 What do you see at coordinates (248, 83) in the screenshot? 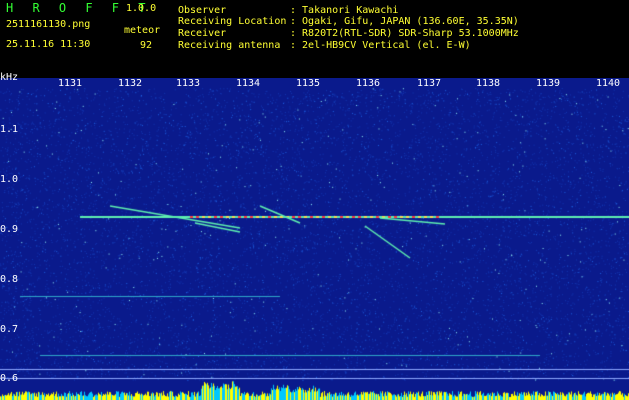
I see `x-tick-label: 1134` at bounding box center [248, 83].